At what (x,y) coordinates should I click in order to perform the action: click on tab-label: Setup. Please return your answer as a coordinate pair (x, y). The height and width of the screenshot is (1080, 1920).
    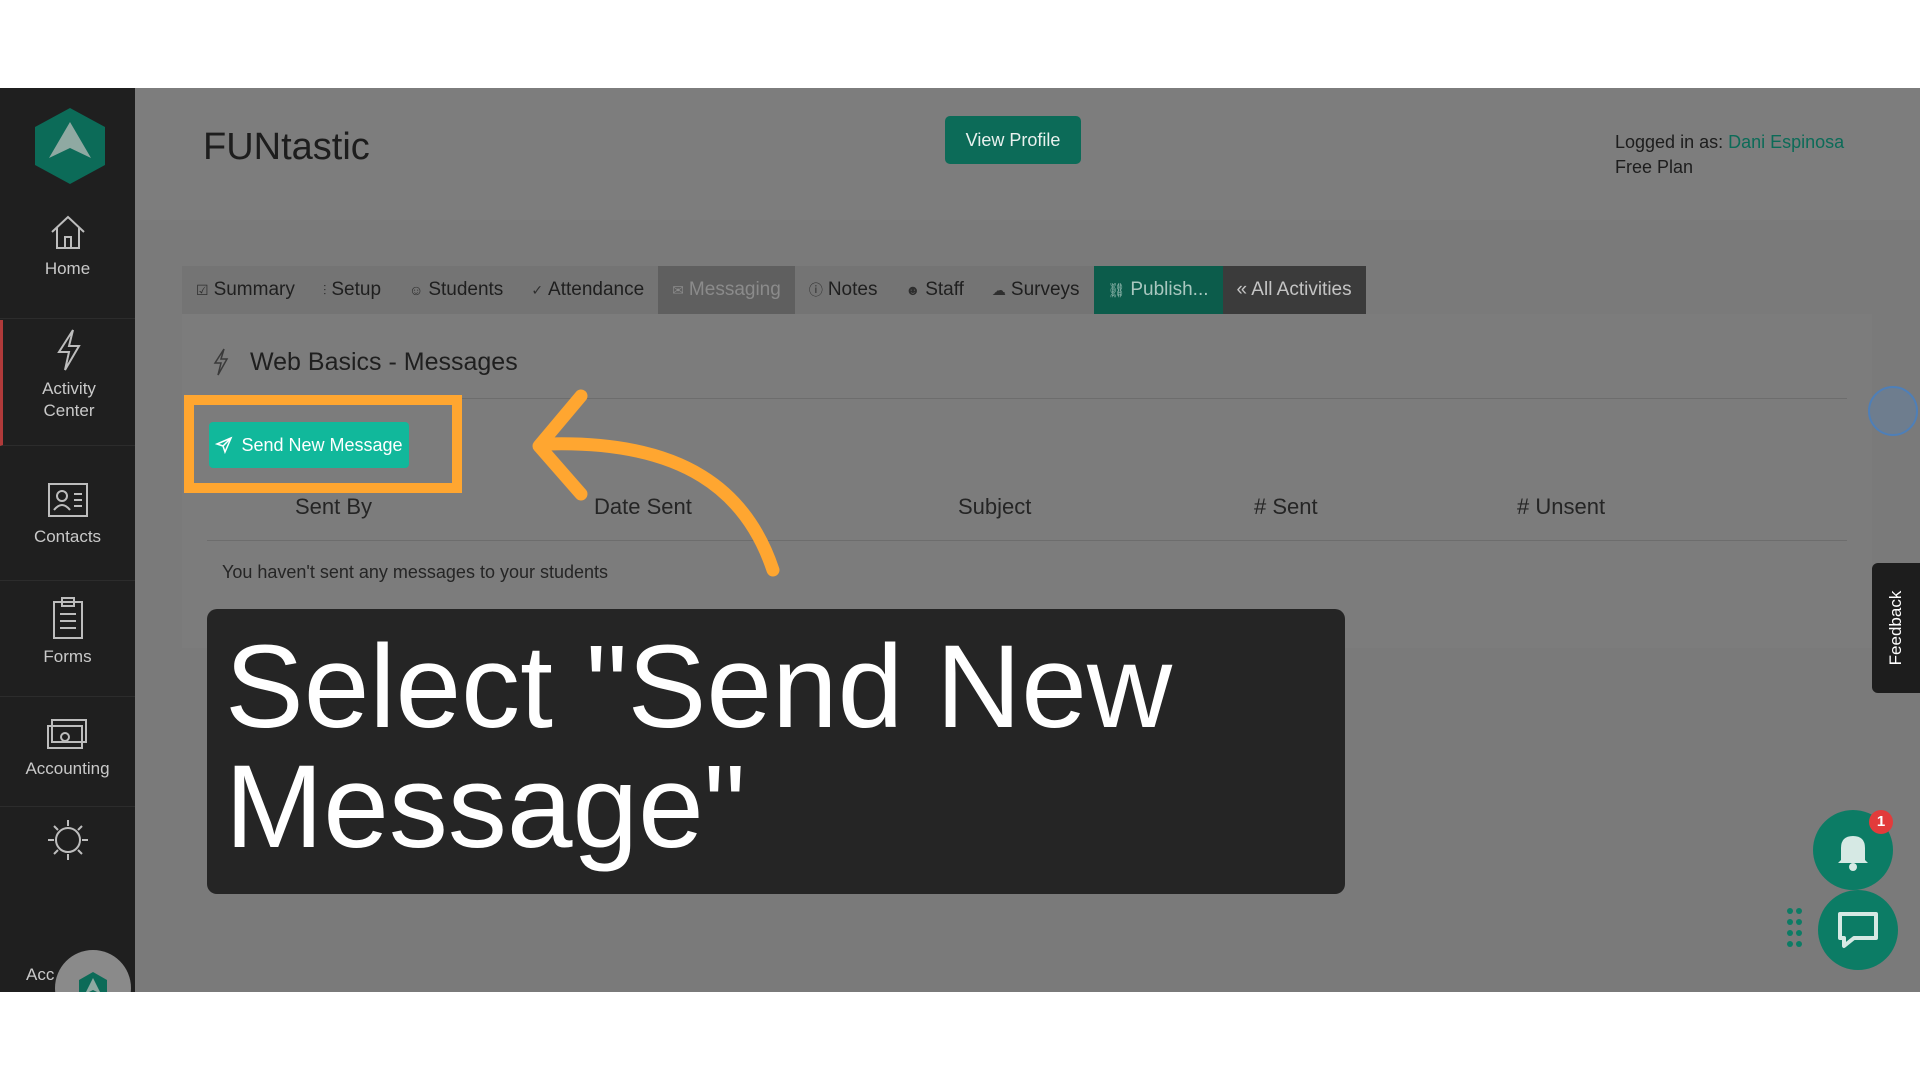
    Looking at the image, I should click on (356, 289).